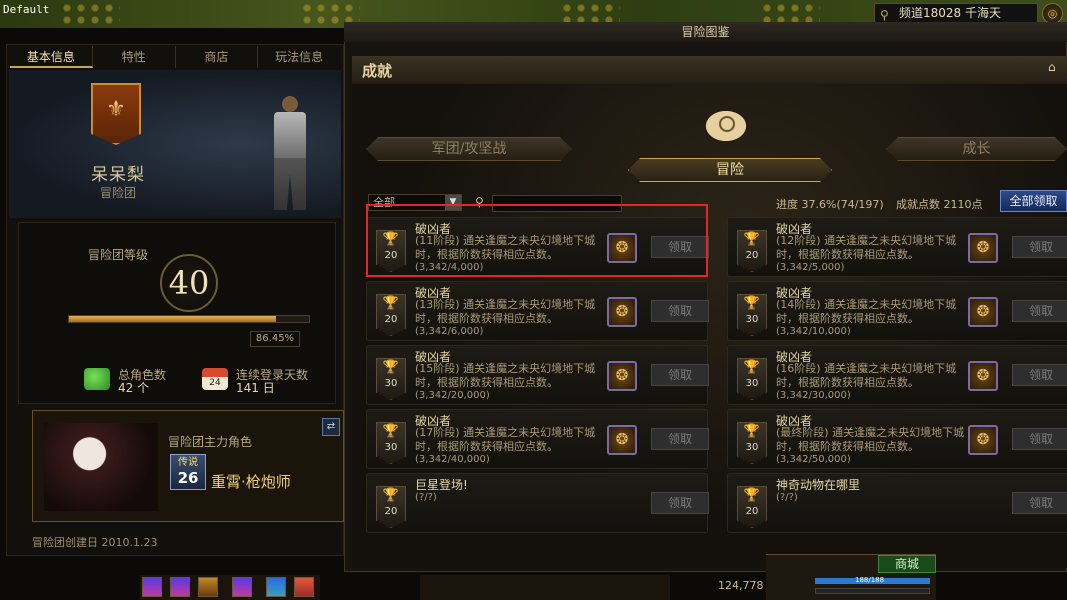  Describe the element at coordinates (730, 170) in the screenshot. I see `tab-adventure: 冒险` at that location.